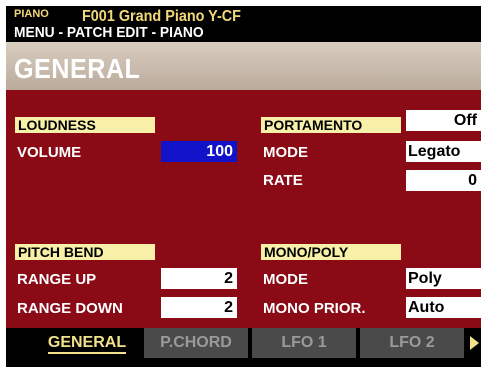 The image size is (481, 367). Describe the element at coordinates (57, 279) in the screenshot. I see `range-up-label: RANGE UP` at that location.